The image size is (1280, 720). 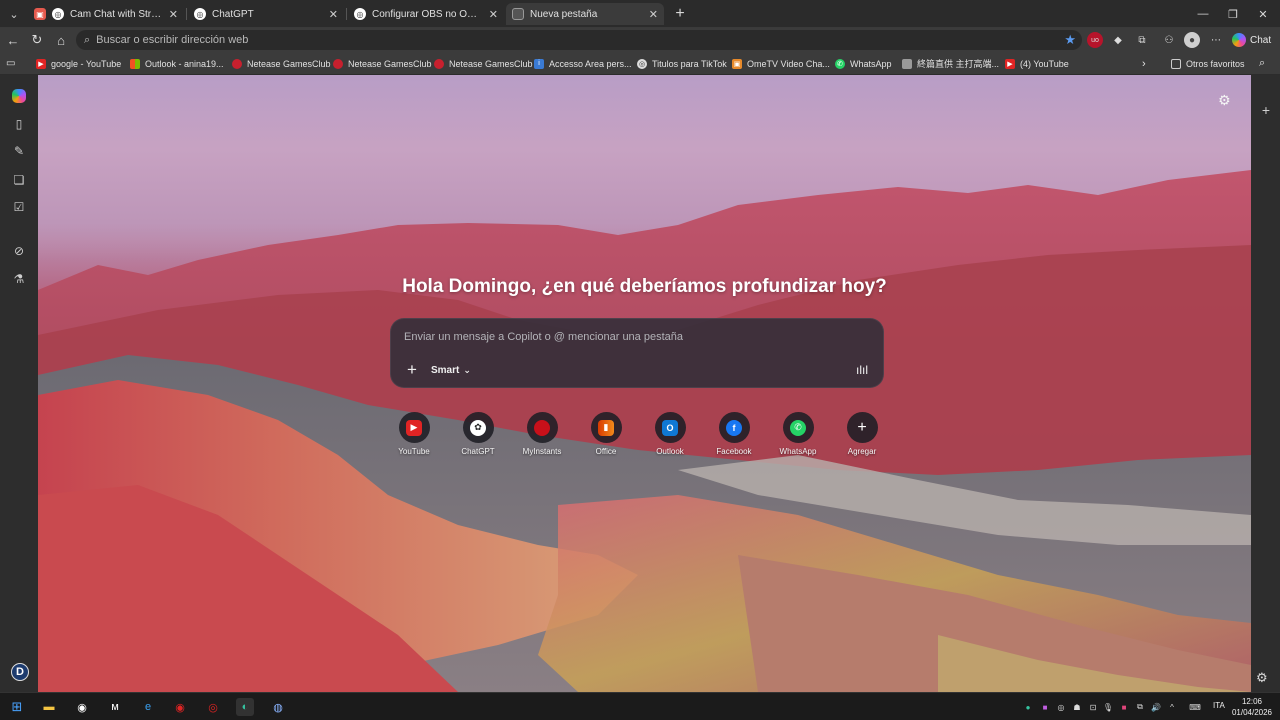 I want to click on extensions-puzzle-icon: ⧉, so click(x=1142, y=40).